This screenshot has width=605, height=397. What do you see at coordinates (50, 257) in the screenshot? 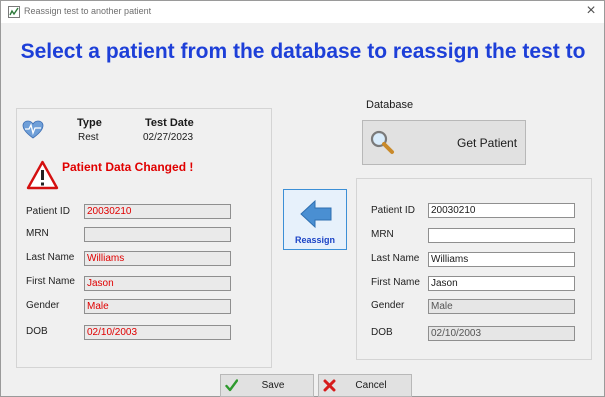
I see `last-name-label: Last Name` at bounding box center [50, 257].